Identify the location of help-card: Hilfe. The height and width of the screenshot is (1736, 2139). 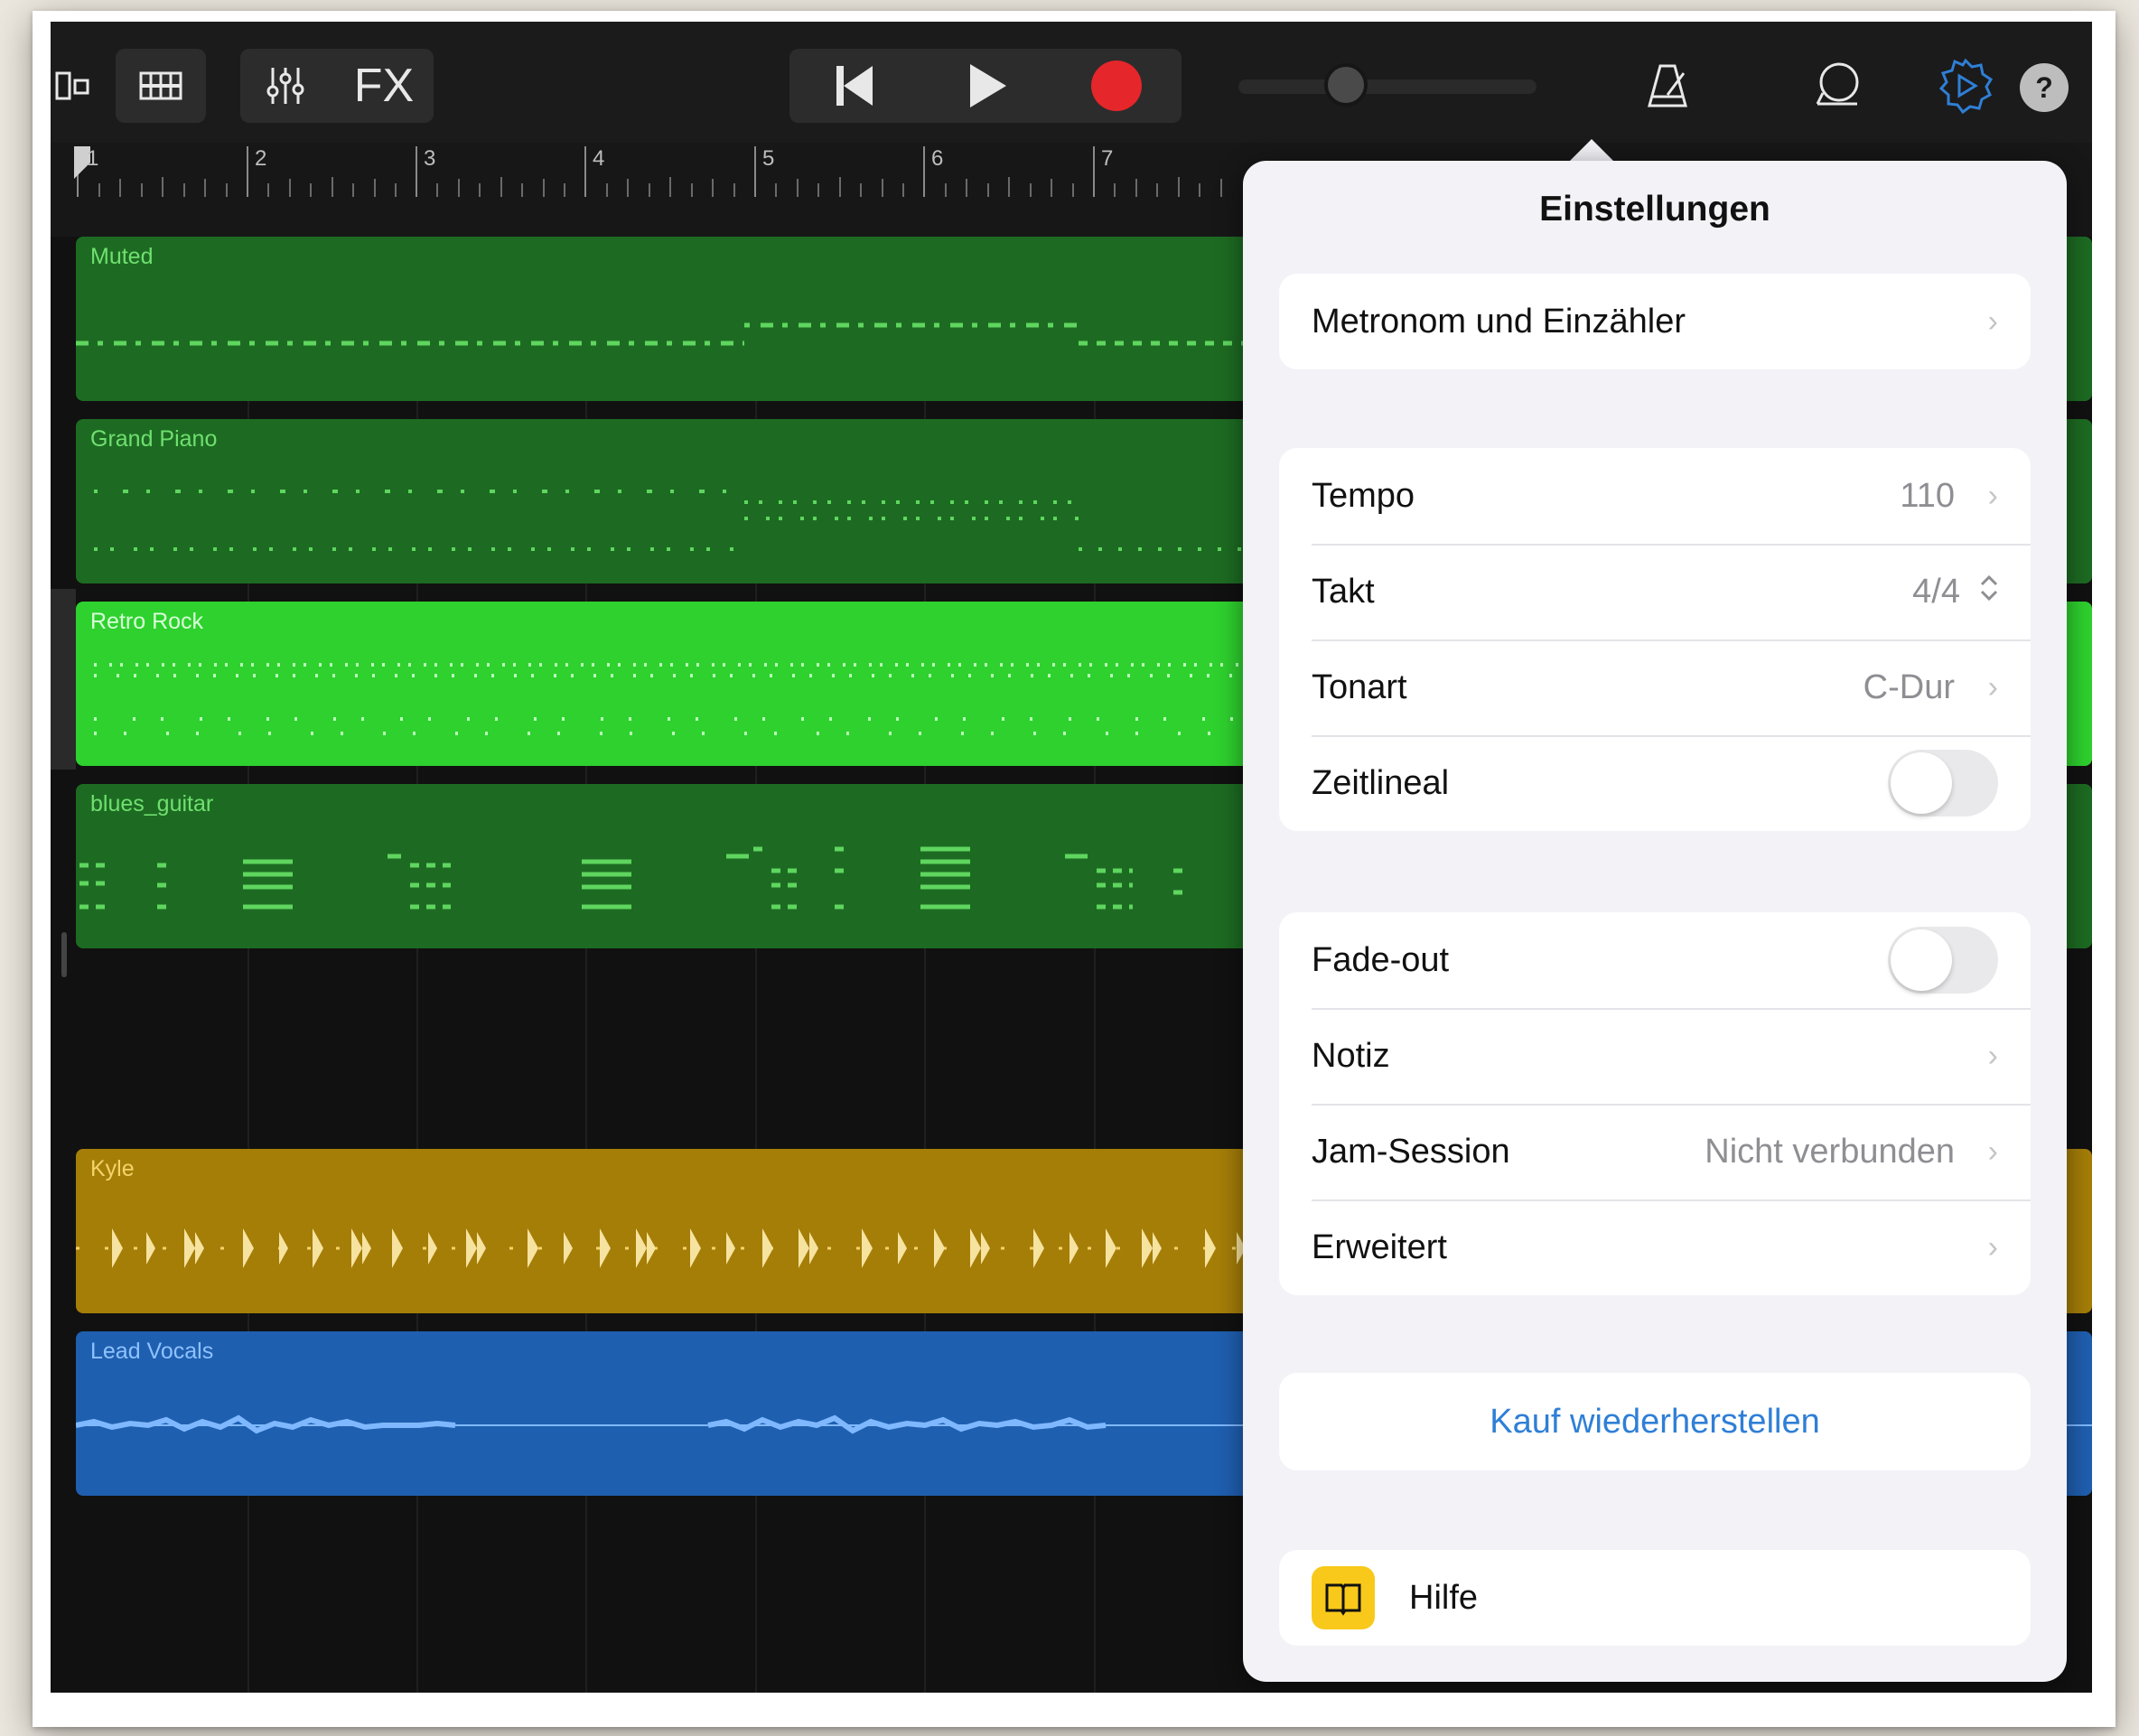
(1655, 1598).